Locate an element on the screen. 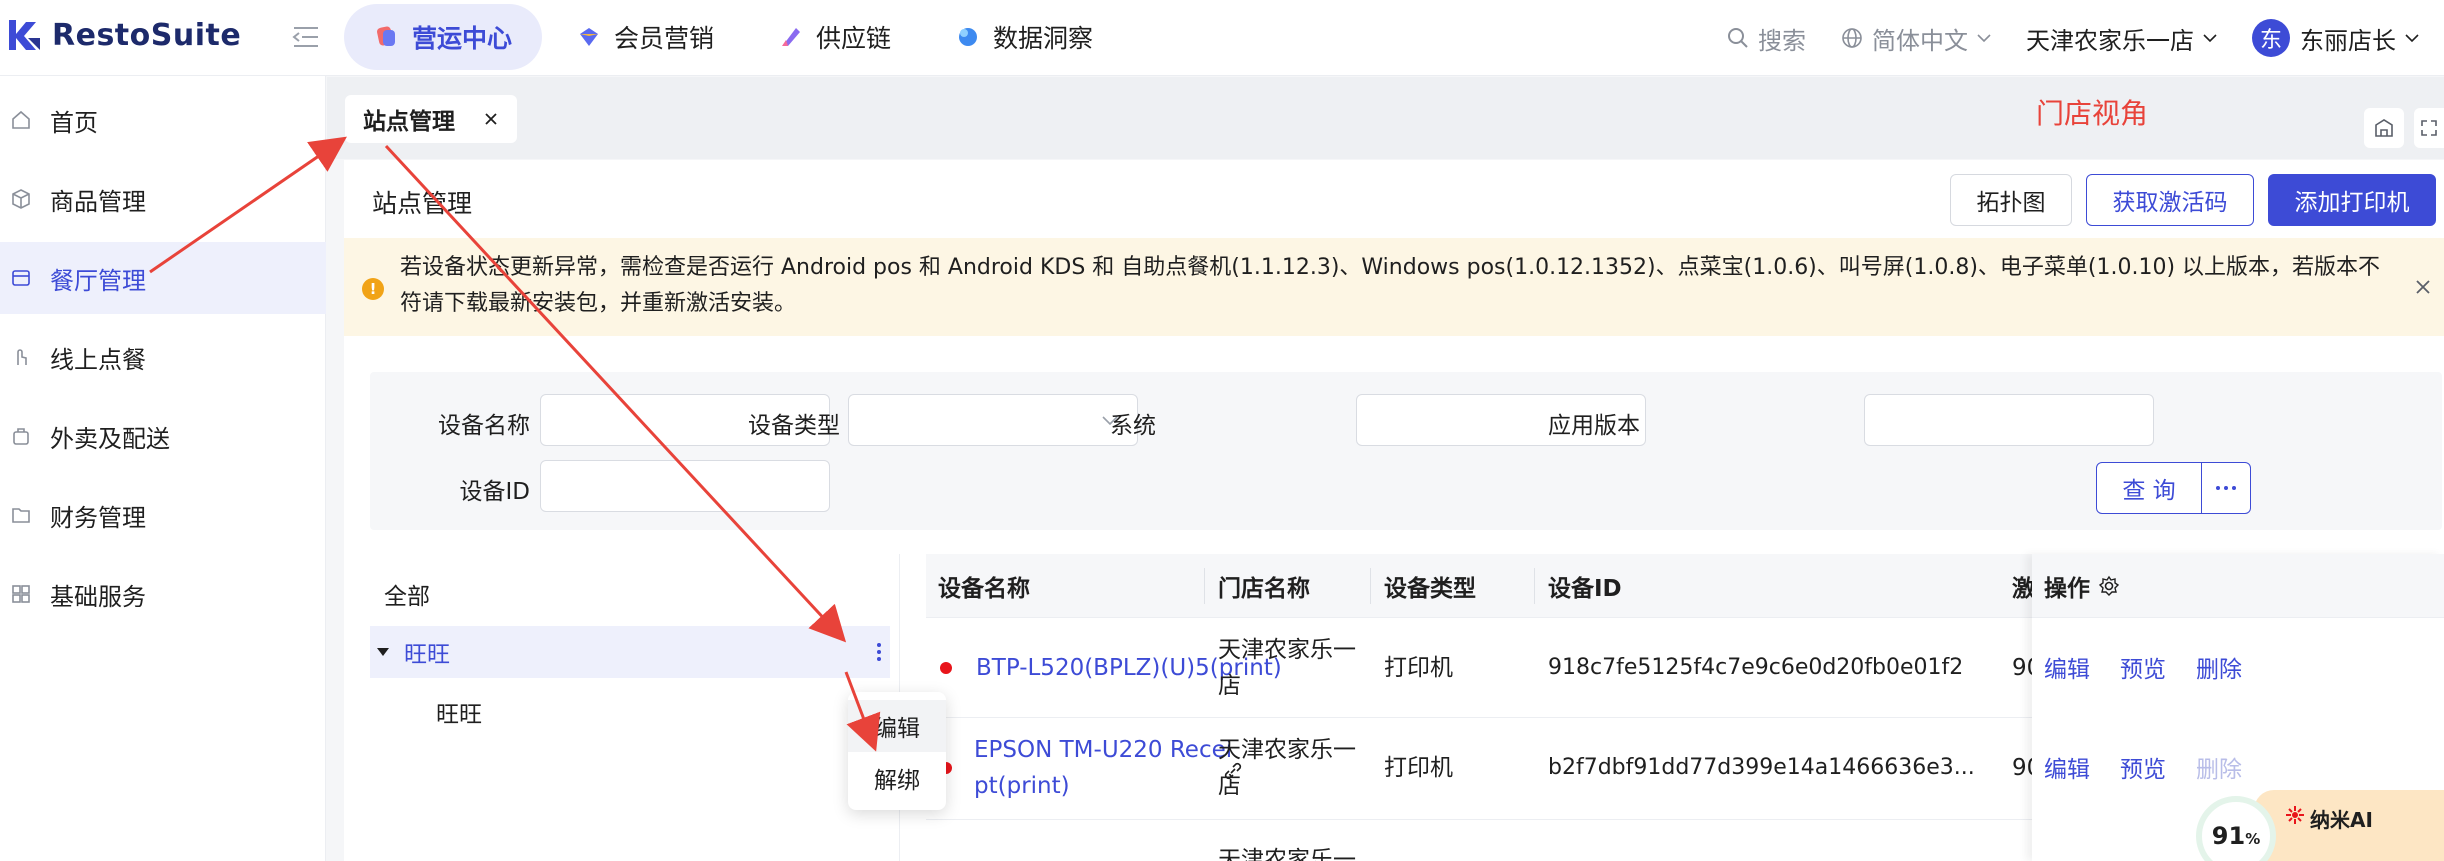  tab-site-management: 站点管理 is located at coordinates (431, 119).